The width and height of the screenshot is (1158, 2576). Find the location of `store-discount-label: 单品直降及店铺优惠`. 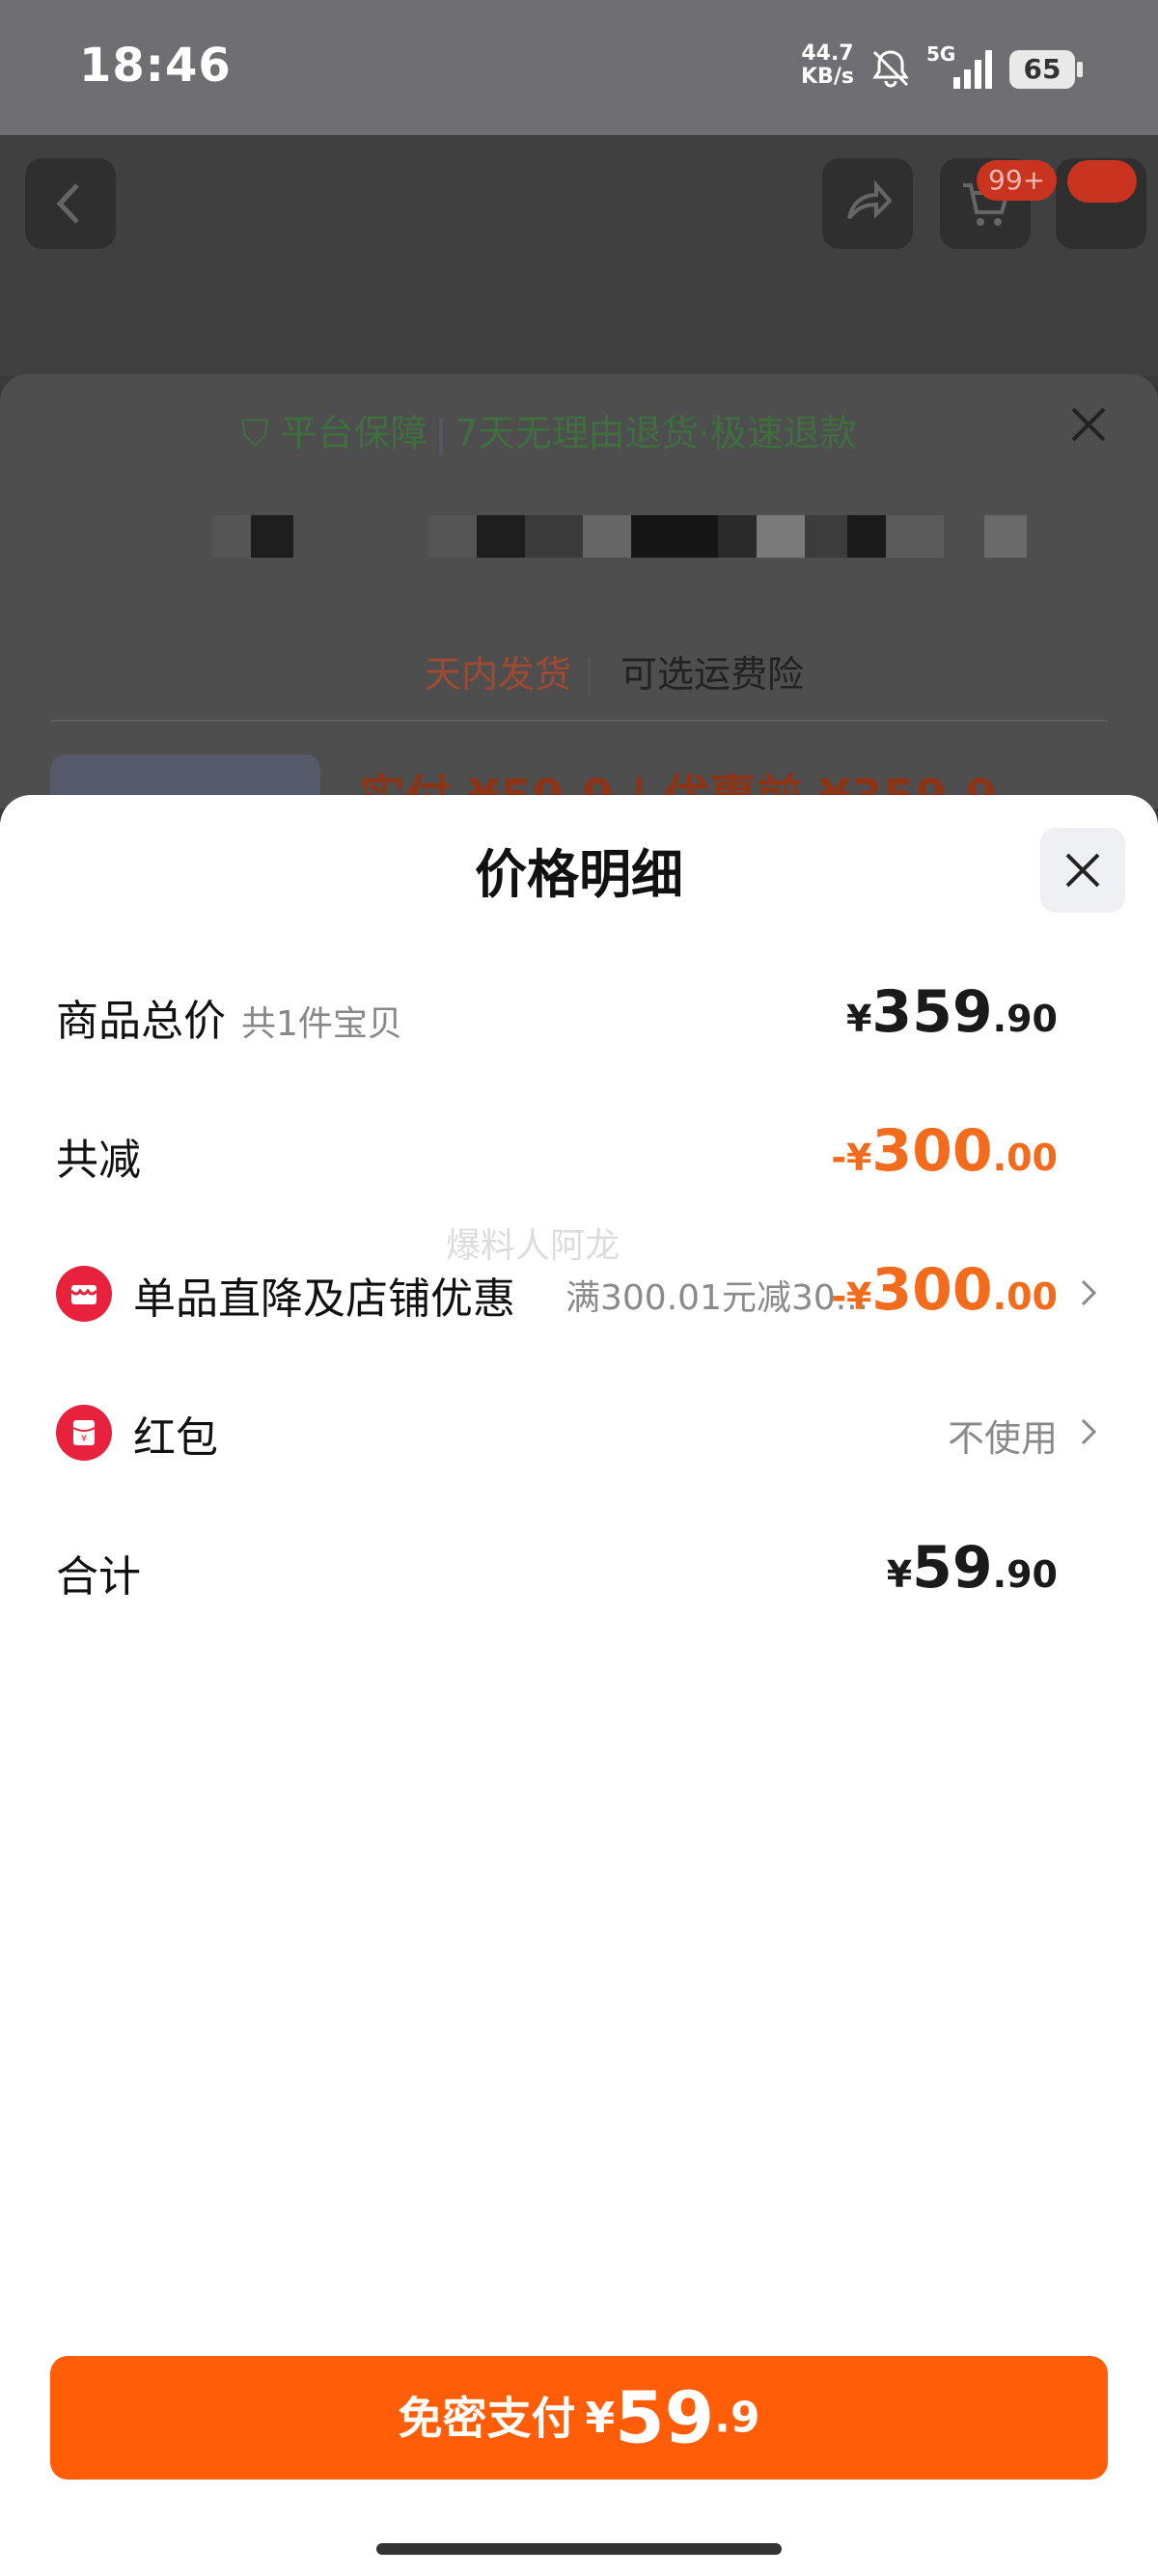

store-discount-label: 单品直降及店铺优惠 is located at coordinates (324, 1299).